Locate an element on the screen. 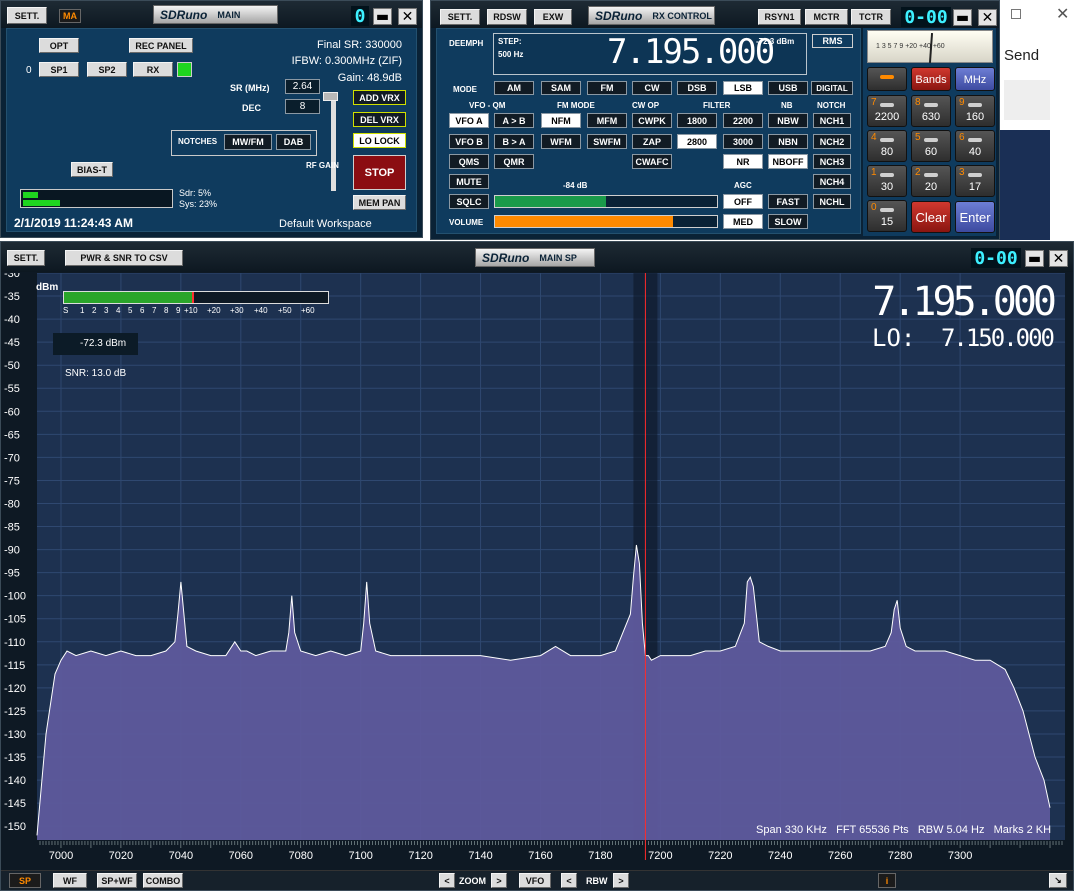  mode-cw-button: CW is located at coordinates (652, 88).